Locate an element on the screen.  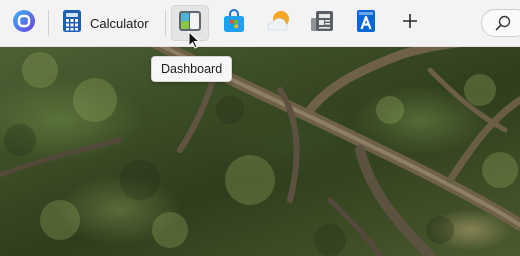
search-button is located at coordinates (500, 23).